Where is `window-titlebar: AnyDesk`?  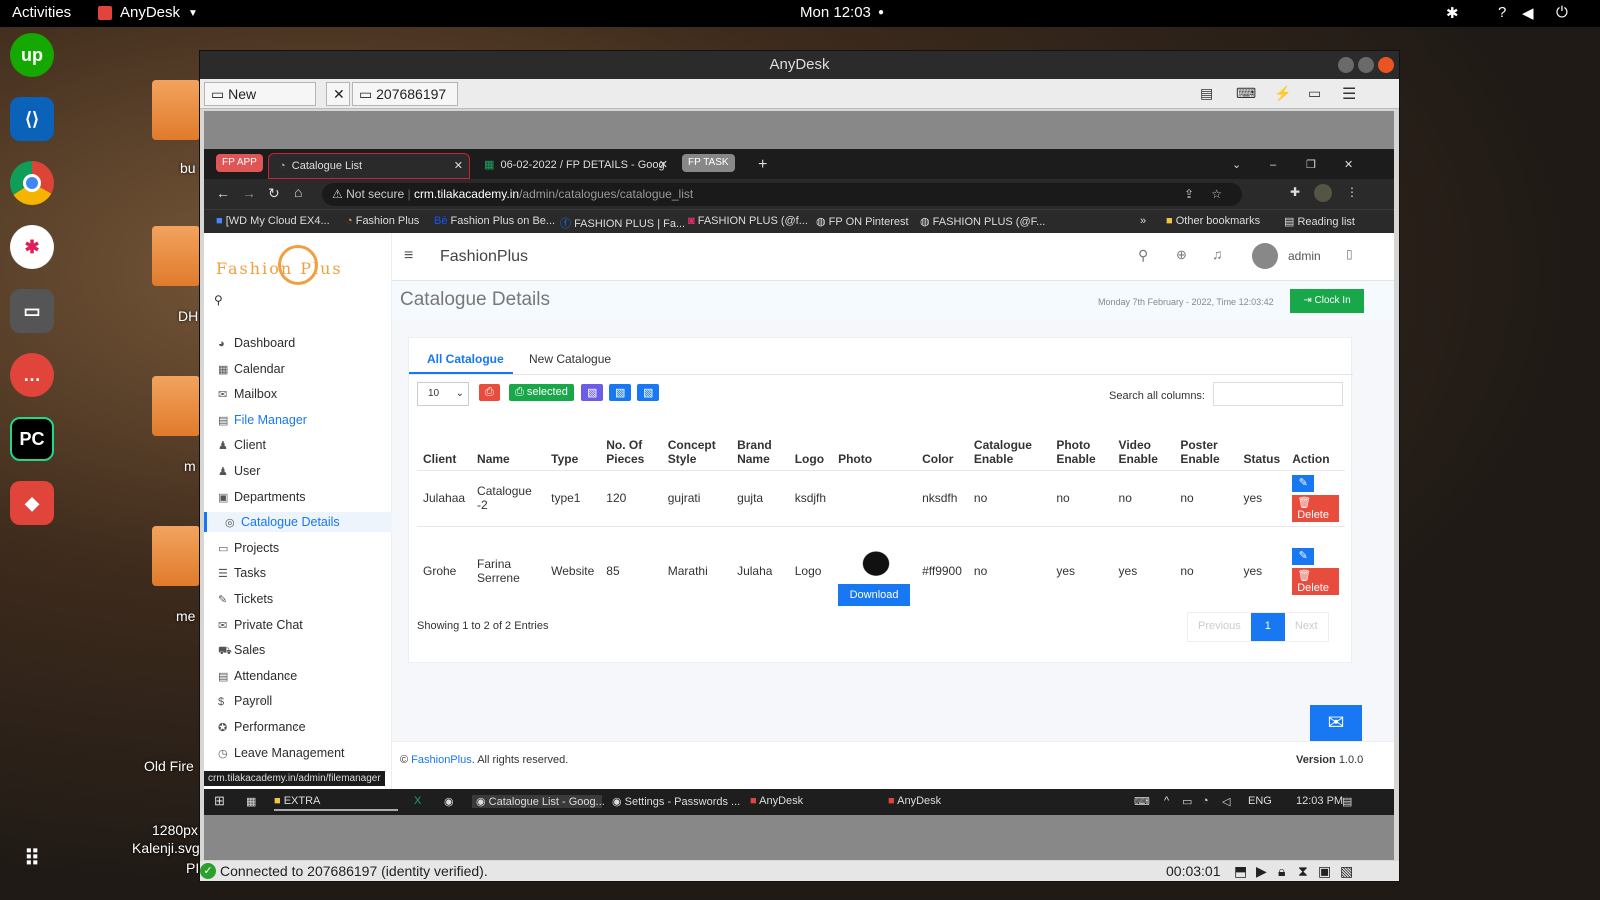 window-titlebar: AnyDesk is located at coordinates (799, 65).